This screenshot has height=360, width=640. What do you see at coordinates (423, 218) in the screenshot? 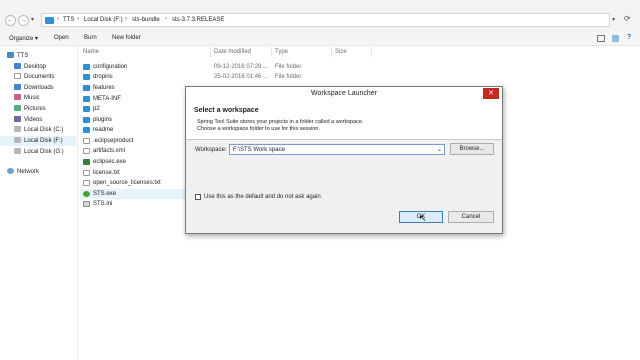
I see `mouse-cursor-icon: ↖` at bounding box center [423, 218].